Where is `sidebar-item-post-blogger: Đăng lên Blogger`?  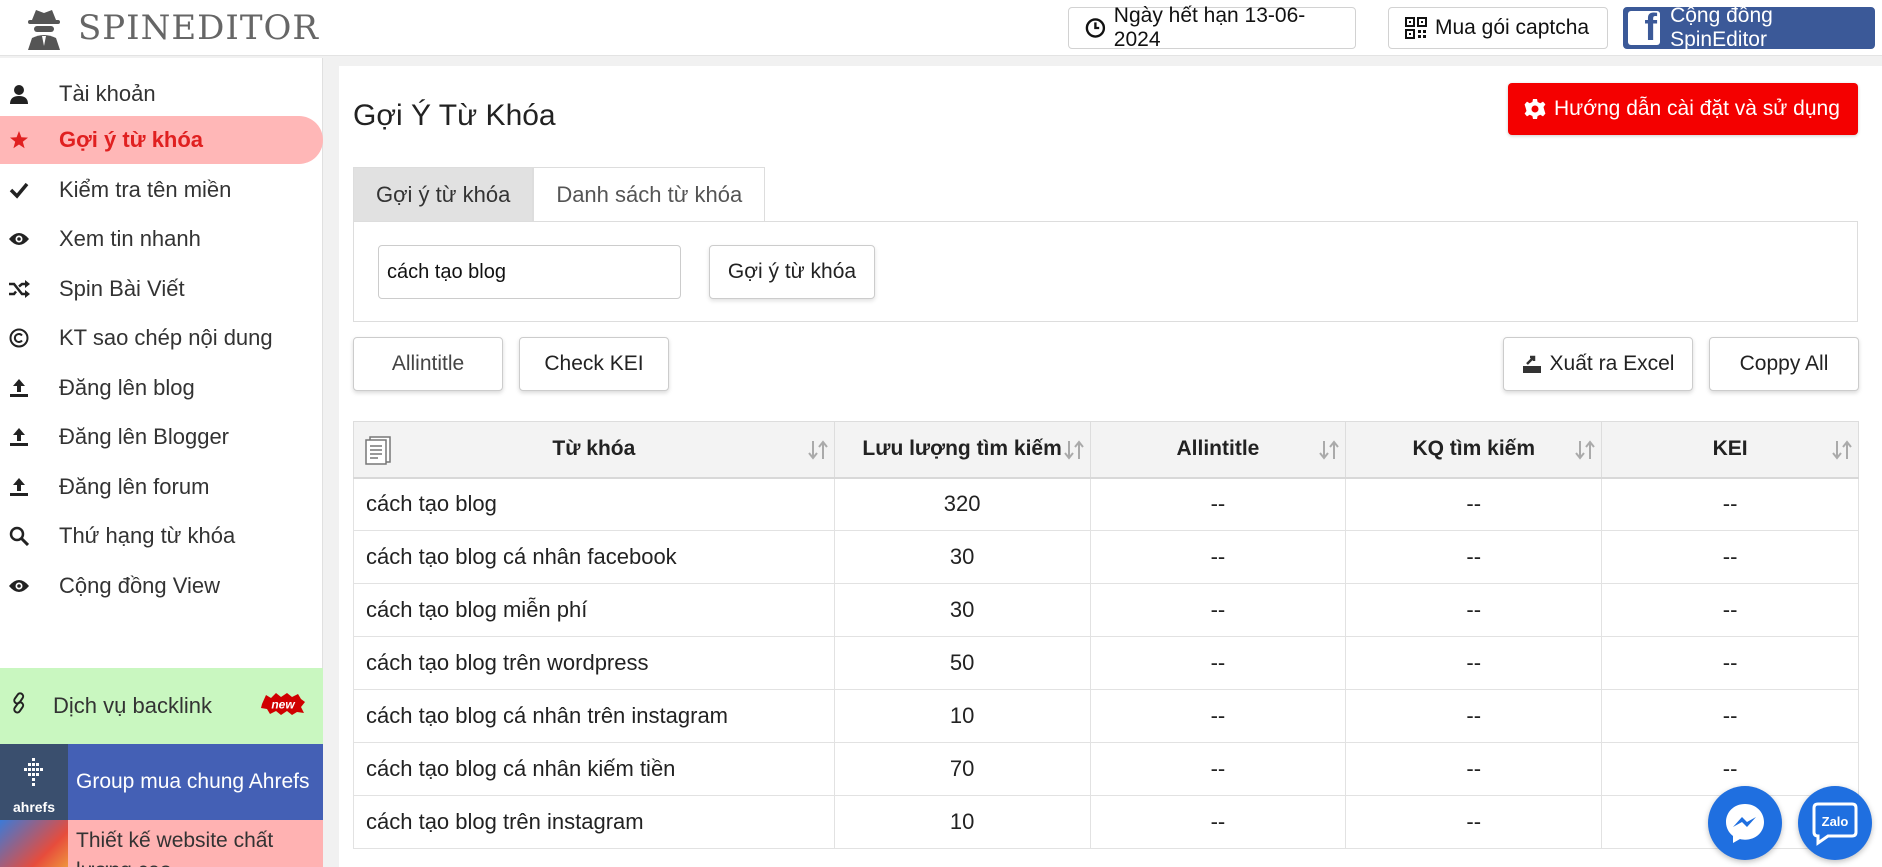
sidebar-item-post-blogger: Đăng lên Blogger is located at coordinates (161, 437).